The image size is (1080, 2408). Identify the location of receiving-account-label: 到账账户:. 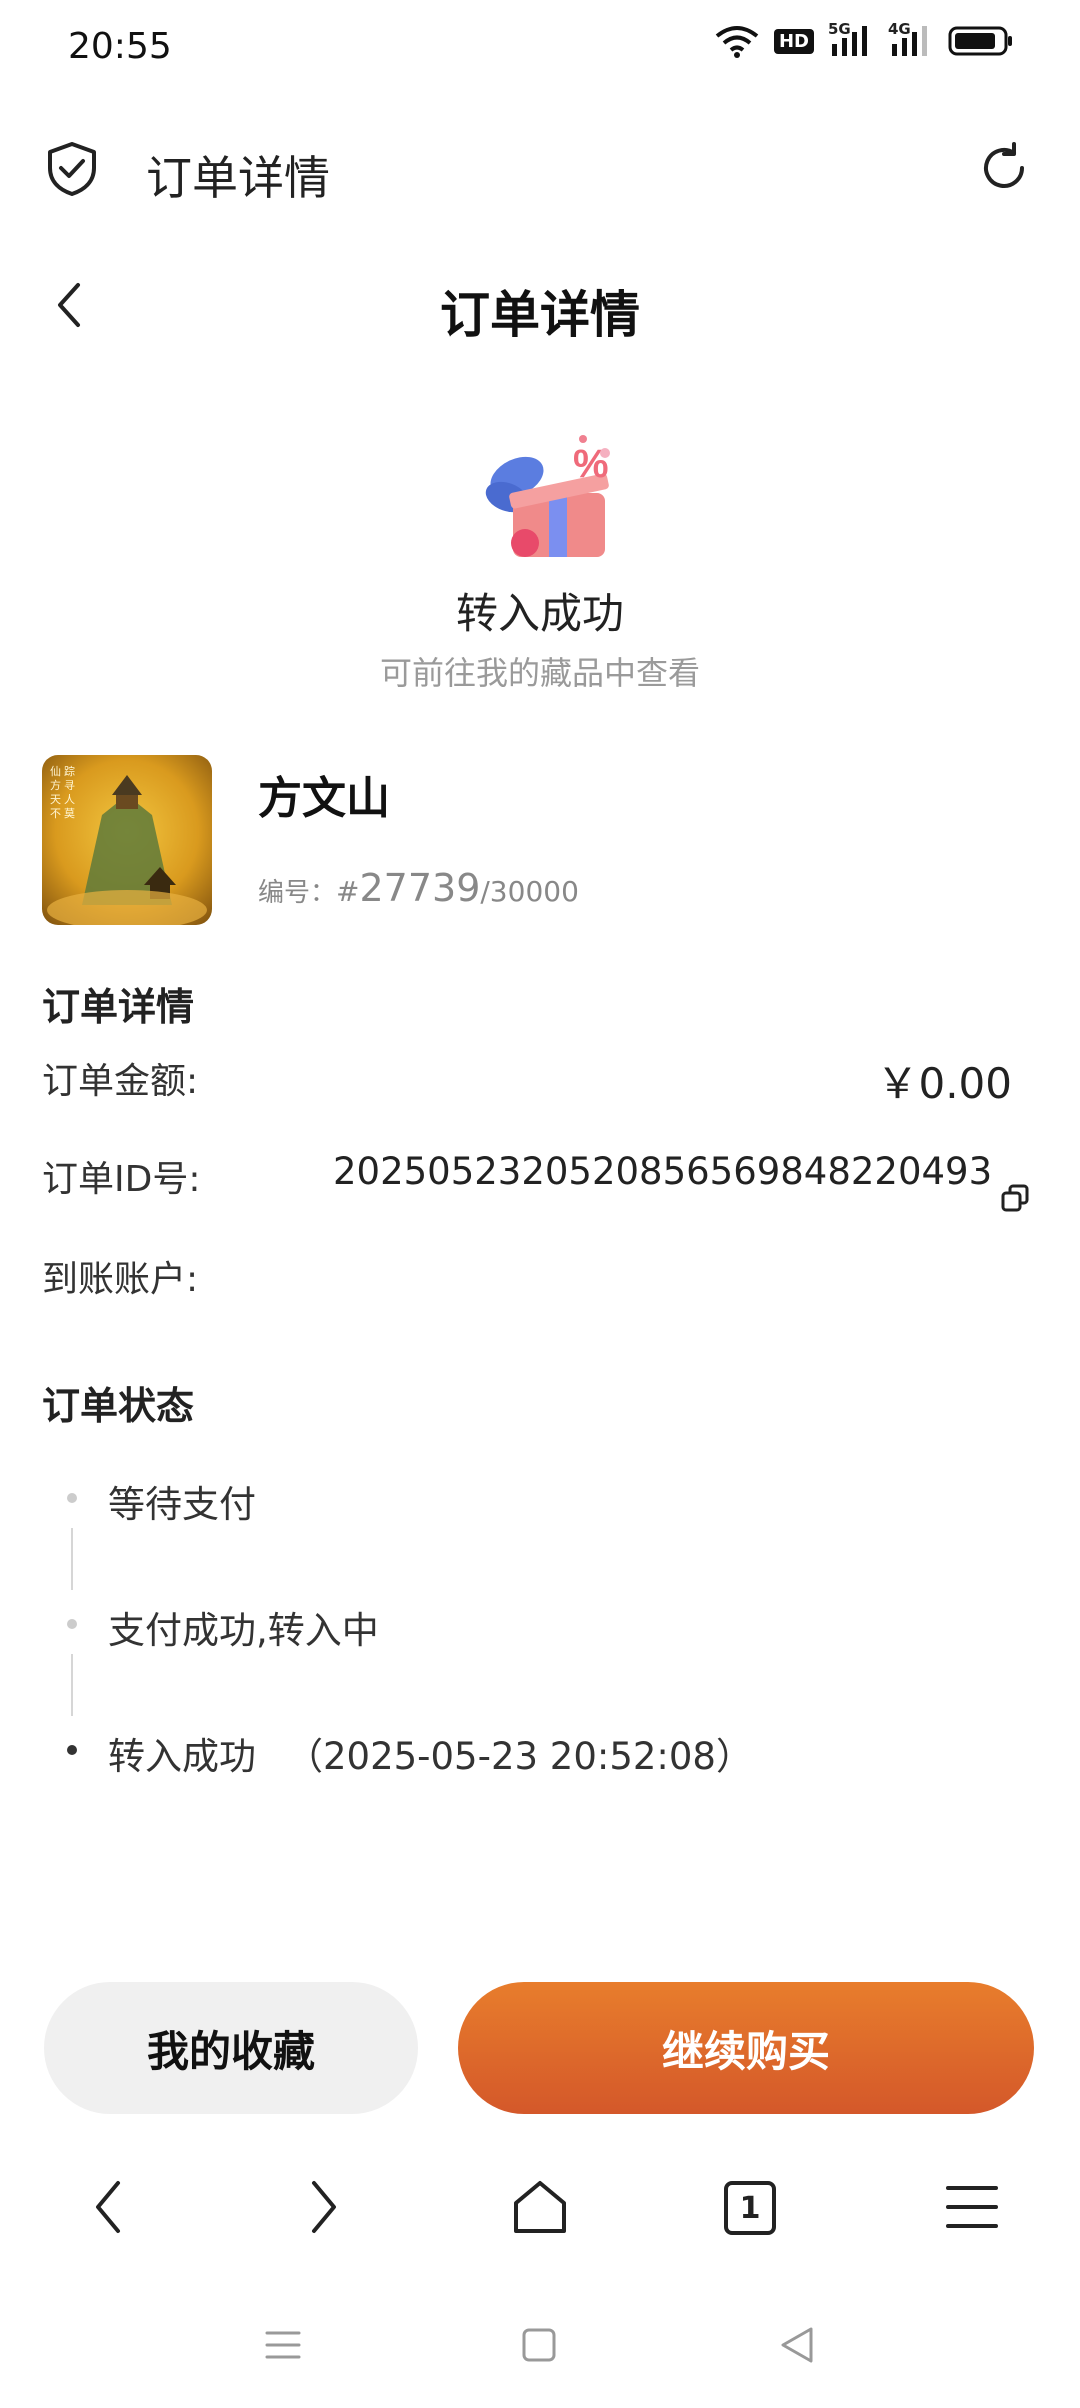
(120, 1279).